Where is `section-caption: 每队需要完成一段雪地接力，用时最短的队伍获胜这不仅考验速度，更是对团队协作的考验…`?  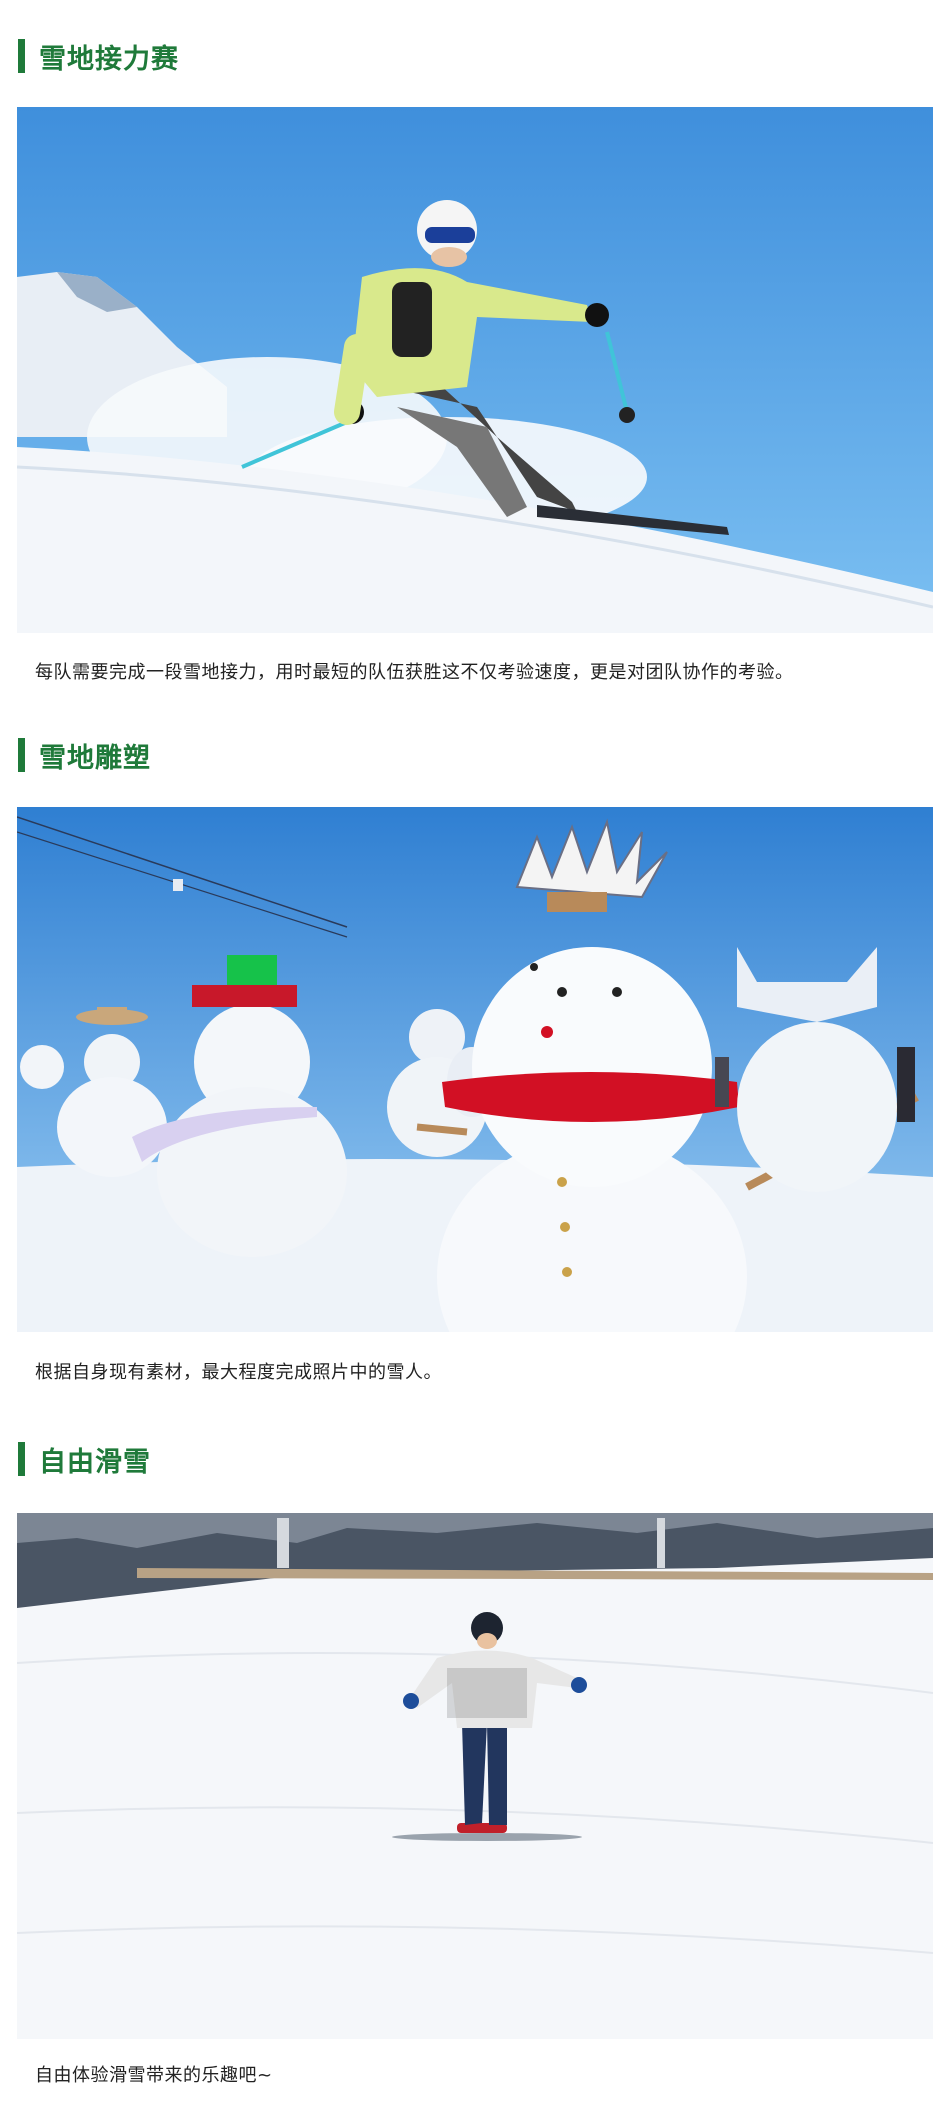 section-caption: 每队需要完成一段雪地接力，用时最短的队伍获胜这不仅考验速度，更是对团队协作的考验… is located at coordinates (414, 672).